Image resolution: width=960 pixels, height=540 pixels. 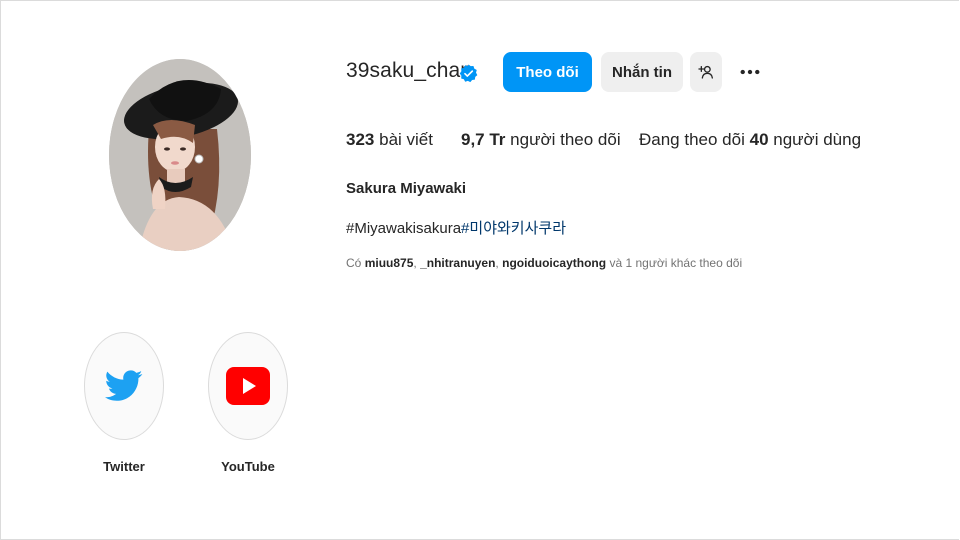 What do you see at coordinates (248, 466) in the screenshot?
I see `highlight-label: YouTube` at bounding box center [248, 466].